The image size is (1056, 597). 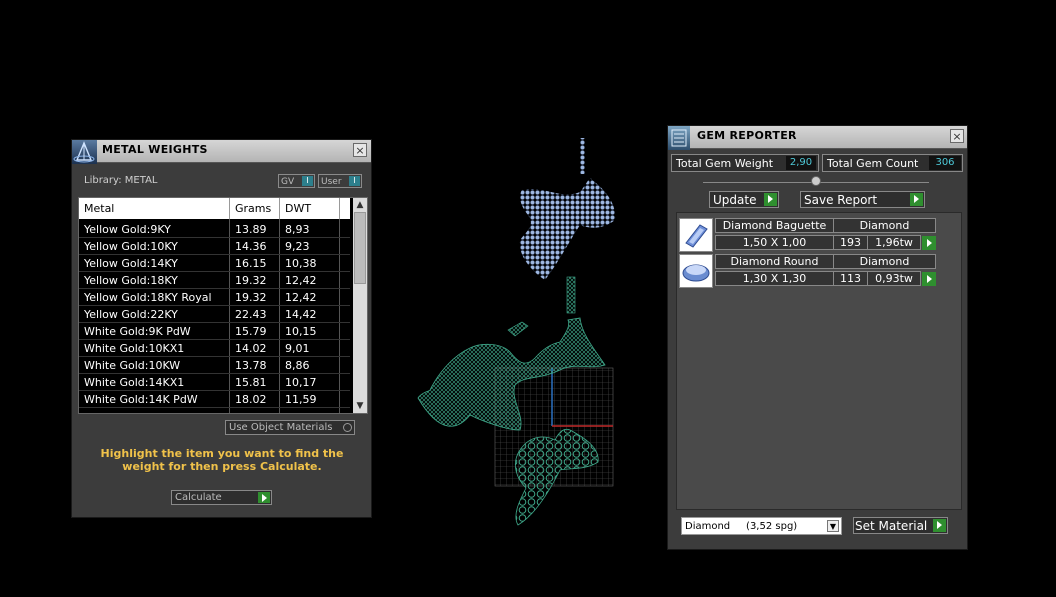 I want to click on gem-reporter-titlebar: GEM REPORTER ×, so click(x=817, y=138).